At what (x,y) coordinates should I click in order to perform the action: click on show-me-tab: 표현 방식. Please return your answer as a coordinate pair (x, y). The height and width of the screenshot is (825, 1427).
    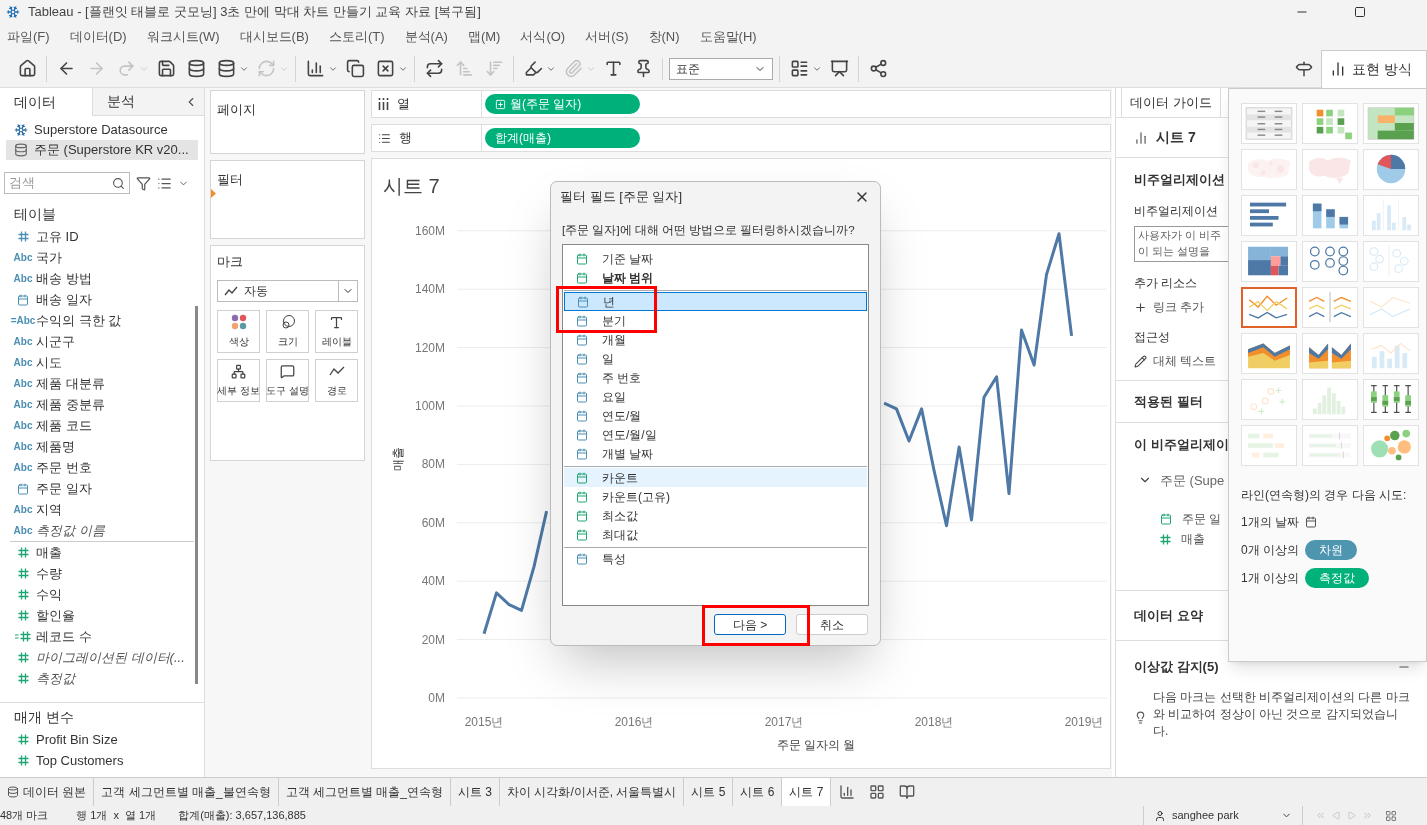
    Looking at the image, I should click on (1374, 68).